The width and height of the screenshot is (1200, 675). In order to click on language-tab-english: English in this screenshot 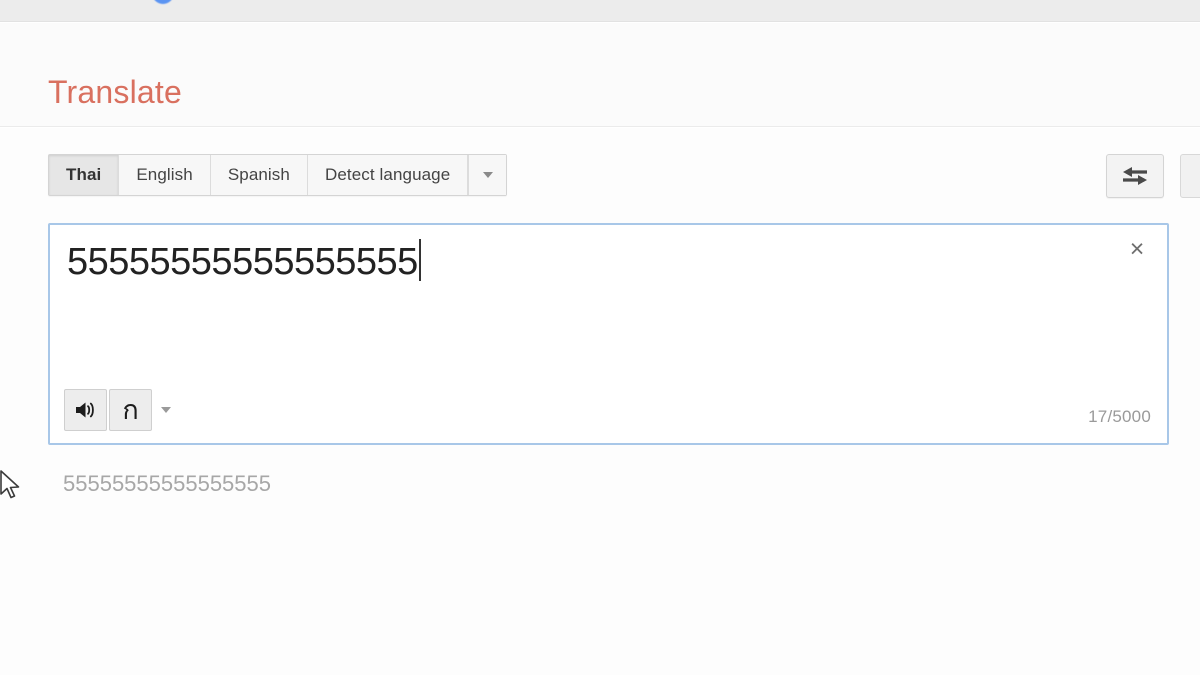, I will do `click(165, 175)`.